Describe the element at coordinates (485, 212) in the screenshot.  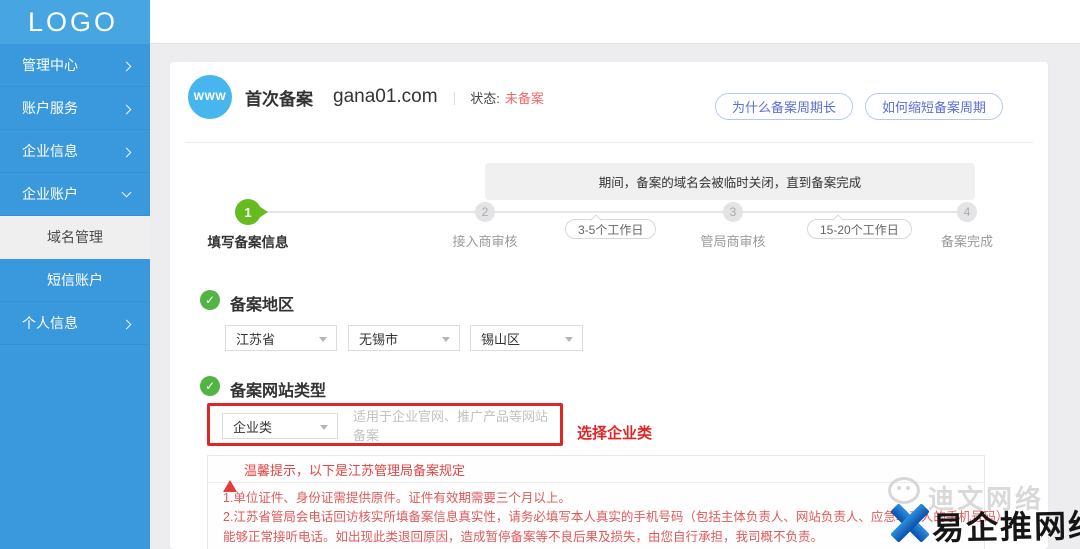
I see `step-2-badge: 2` at that location.